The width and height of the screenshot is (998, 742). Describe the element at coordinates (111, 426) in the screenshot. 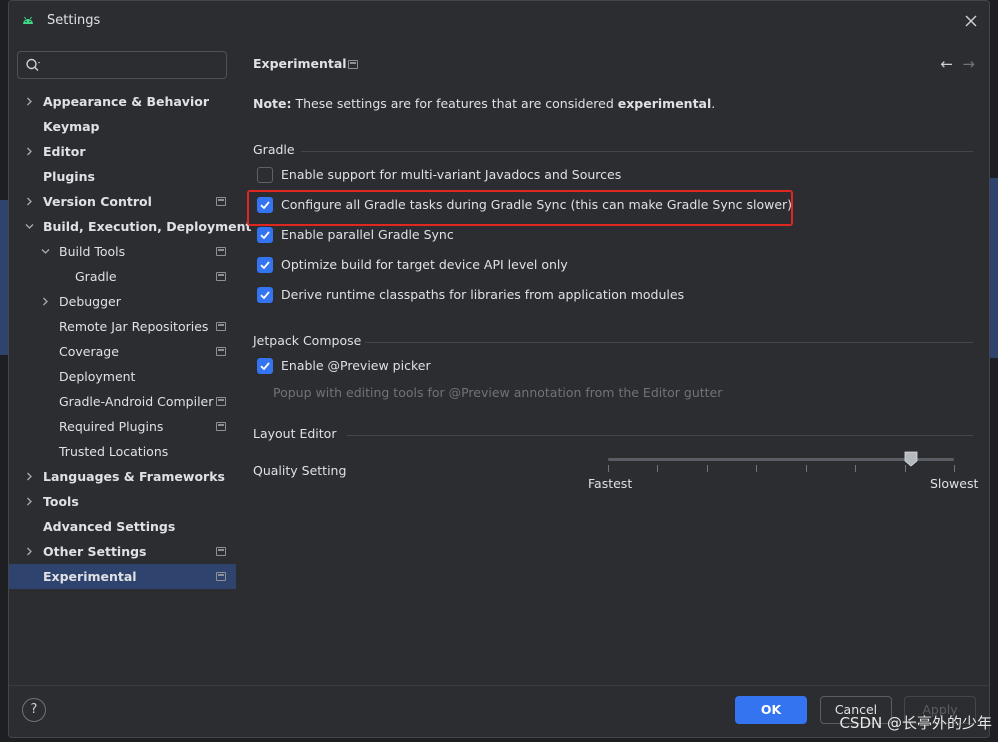

I see `sidebar-item-label: Required Plugins` at that location.